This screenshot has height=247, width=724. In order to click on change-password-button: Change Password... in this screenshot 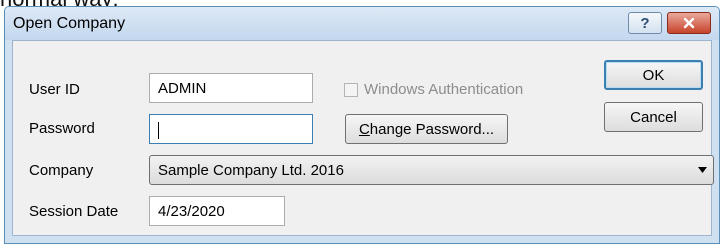, I will do `click(426, 129)`.